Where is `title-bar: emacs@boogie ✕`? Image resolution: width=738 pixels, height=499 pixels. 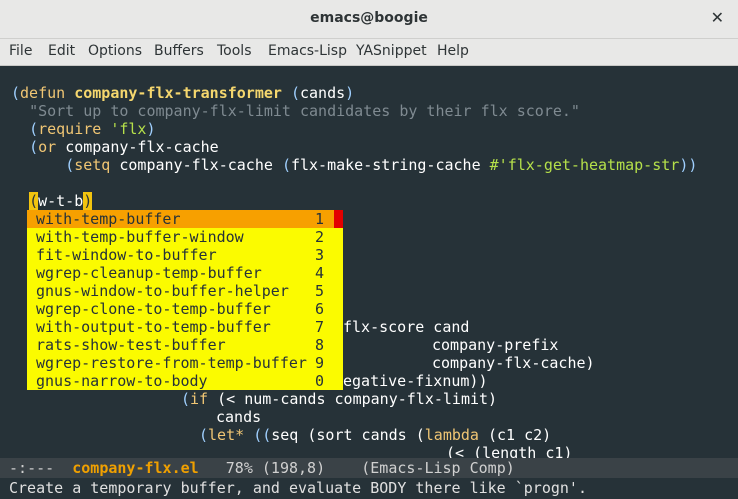 title-bar: emacs@boogie ✕ is located at coordinates (369, 19).